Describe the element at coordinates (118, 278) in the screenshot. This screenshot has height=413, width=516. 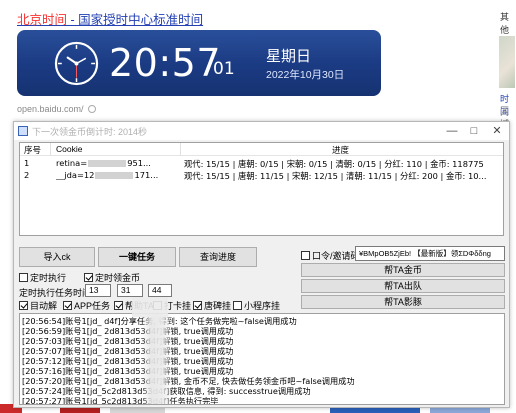
I see `timed-coin-label: 定时领金币` at that location.